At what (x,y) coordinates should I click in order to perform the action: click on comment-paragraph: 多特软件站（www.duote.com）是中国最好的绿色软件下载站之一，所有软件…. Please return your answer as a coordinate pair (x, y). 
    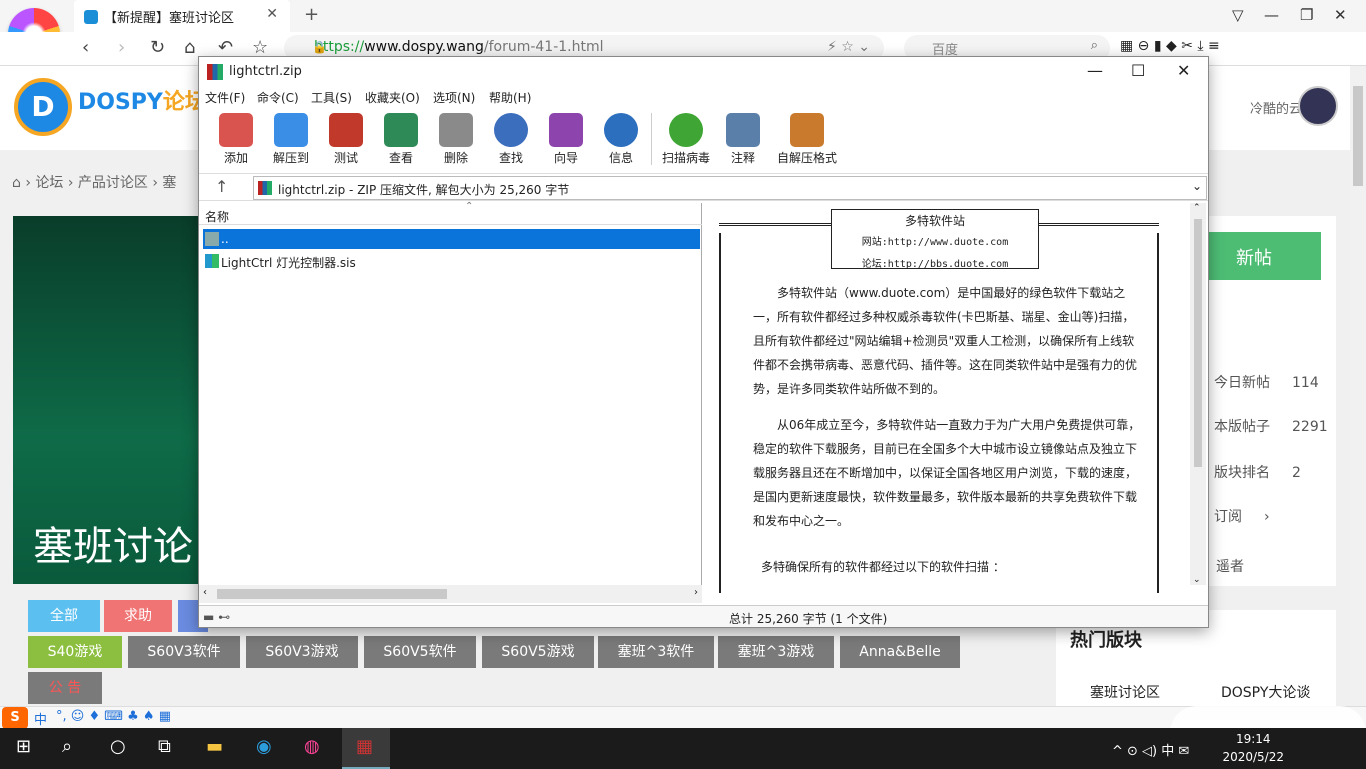
    Looking at the image, I should click on (945, 341).